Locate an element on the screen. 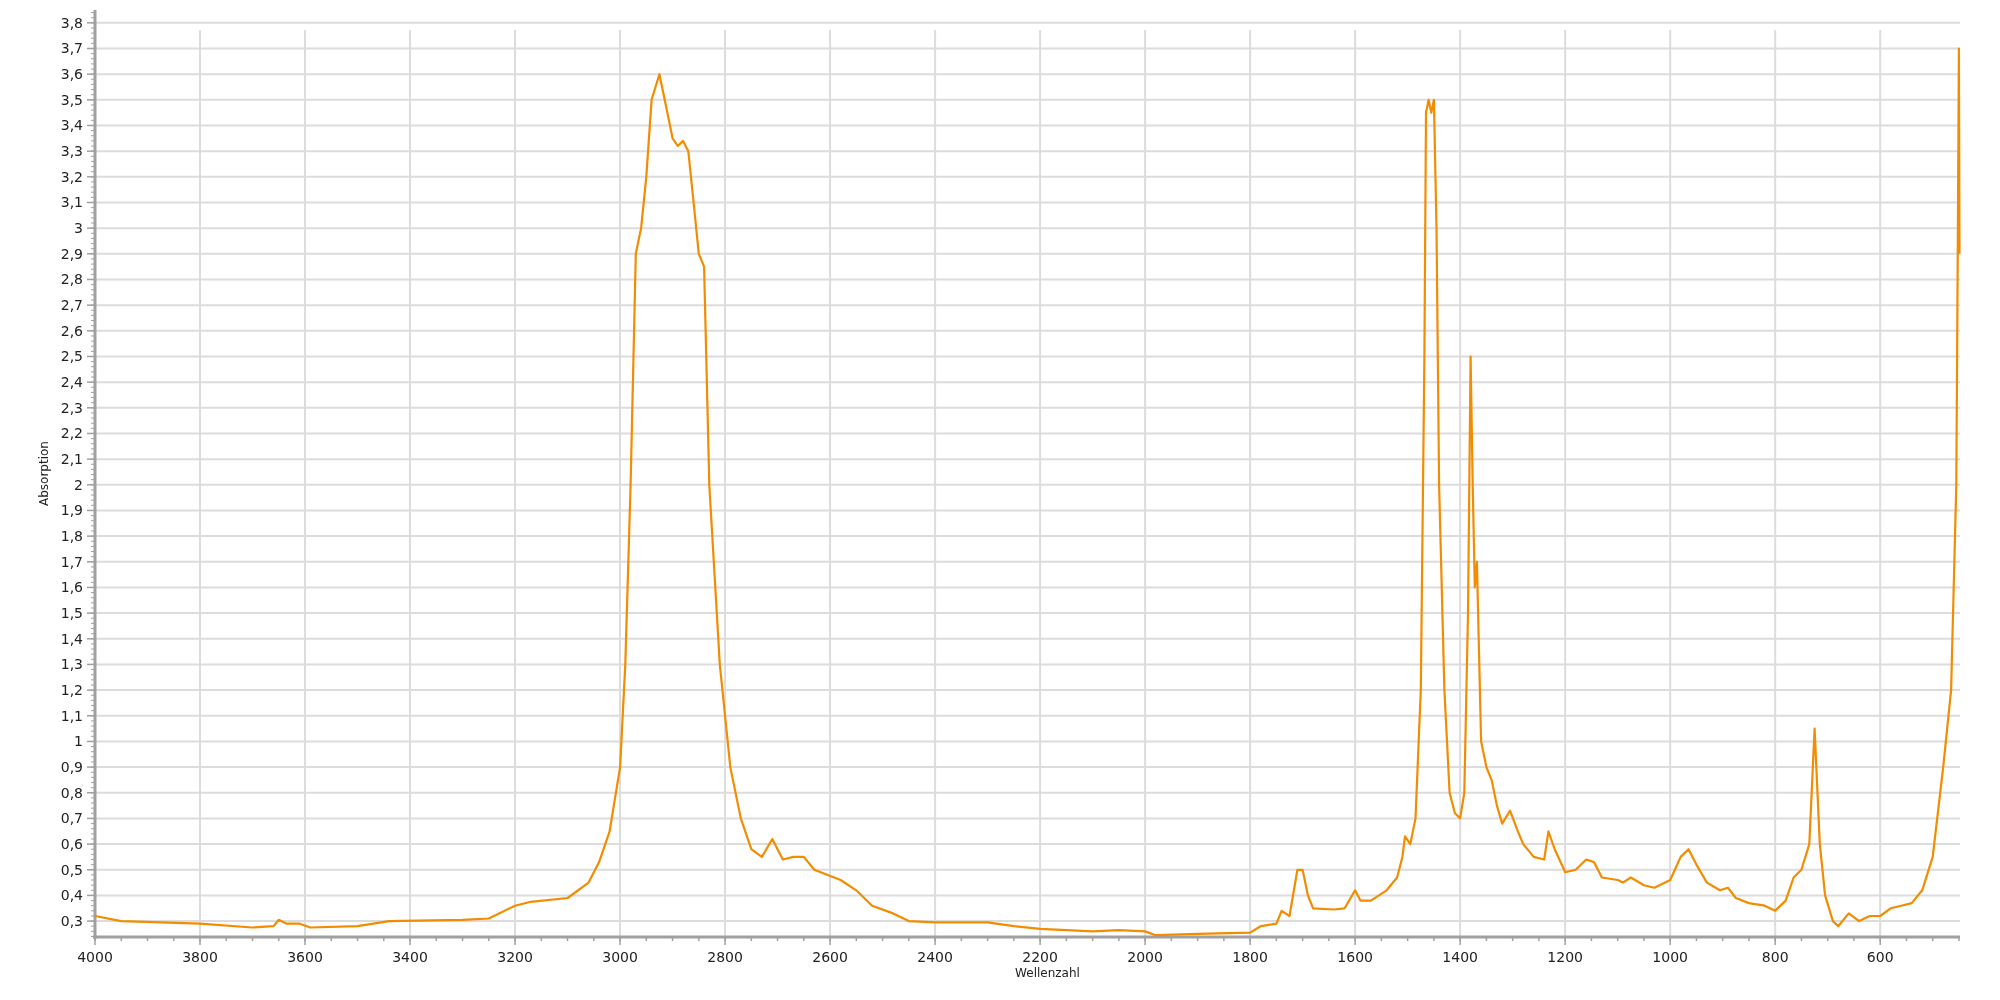 Image resolution: width=2000 pixels, height=1000 pixels. axis-tick-label: 3,3 is located at coordinates (71, 151).